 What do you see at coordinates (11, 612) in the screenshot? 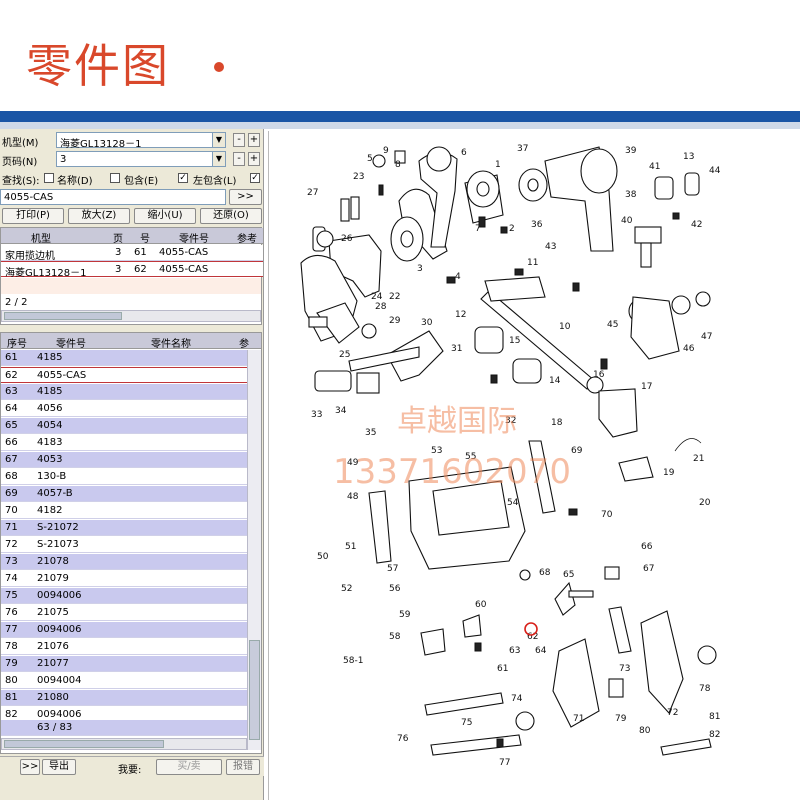
I see `cell-seq: 76` at bounding box center [11, 612].